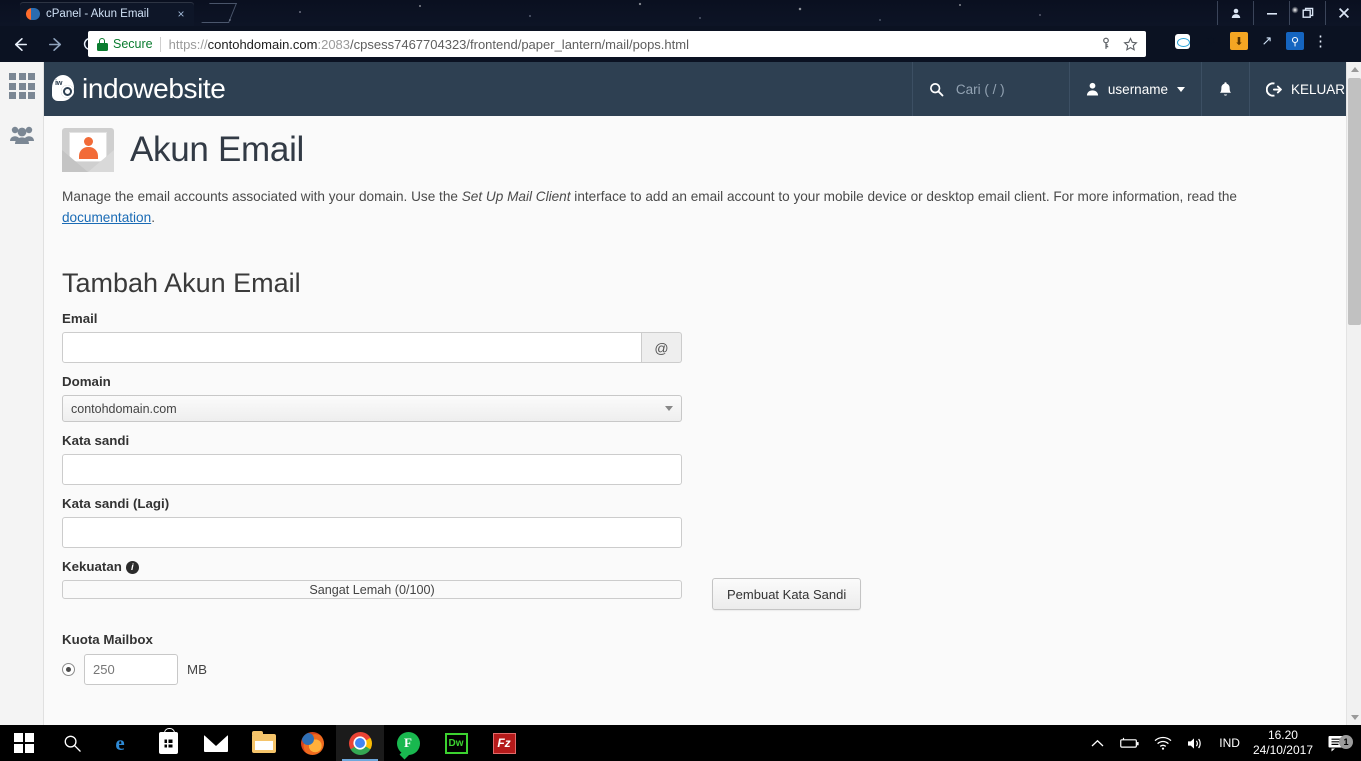  Describe the element at coordinates (1250, 41) in the screenshot. I see `extension-icons: ✶ ⬇ ↗ ⚲ ⋮` at that location.